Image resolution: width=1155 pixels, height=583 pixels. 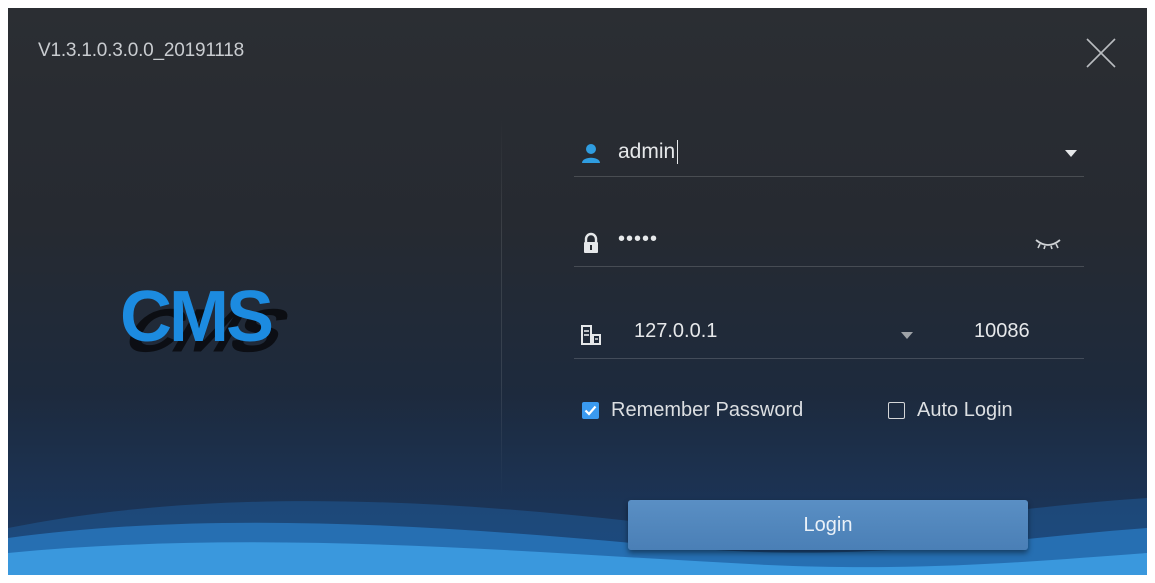 What do you see at coordinates (648, 152) in the screenshot?
I see `username-input: admin` at bounding box center [648, 152].